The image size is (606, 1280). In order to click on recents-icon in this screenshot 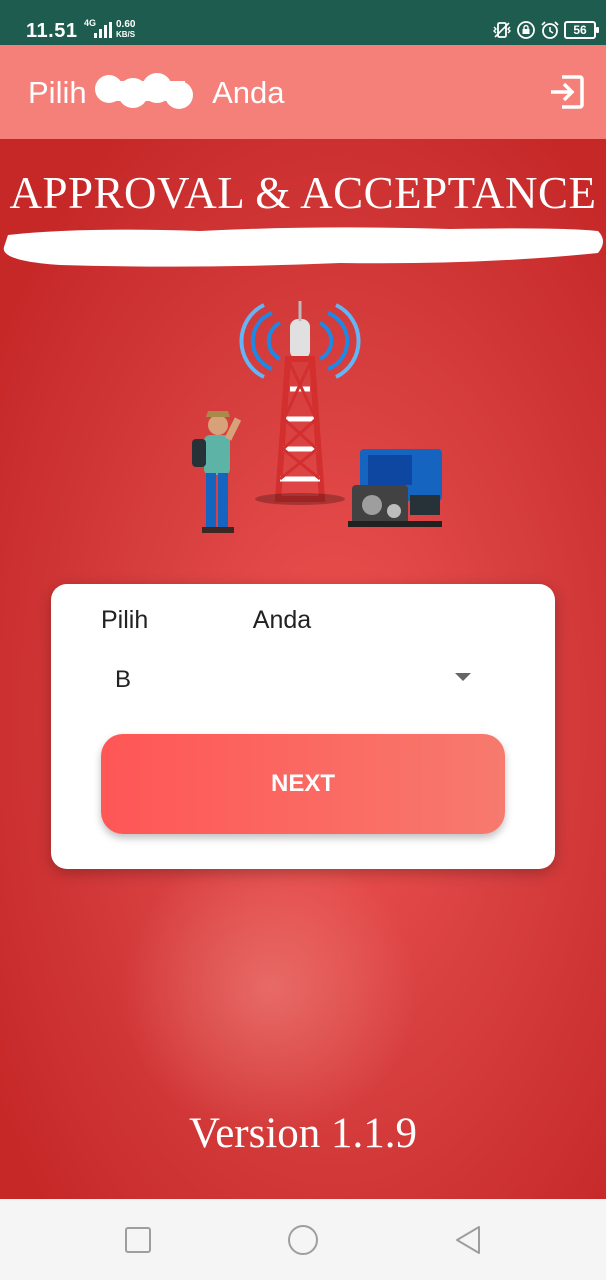, I will do `click(138, 1240)`.